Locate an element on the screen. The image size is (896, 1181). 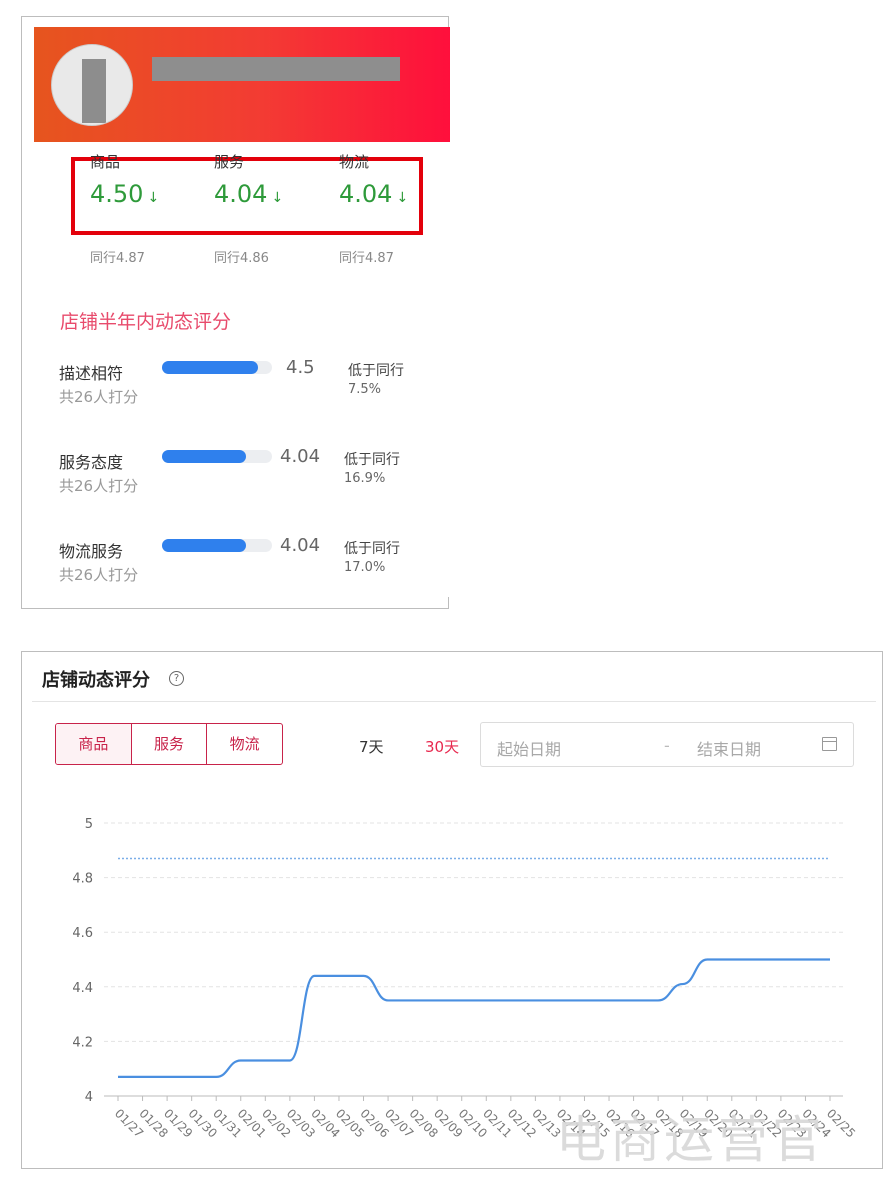
x-tick-label: 02/25 is located at coordinates (841, 1123).